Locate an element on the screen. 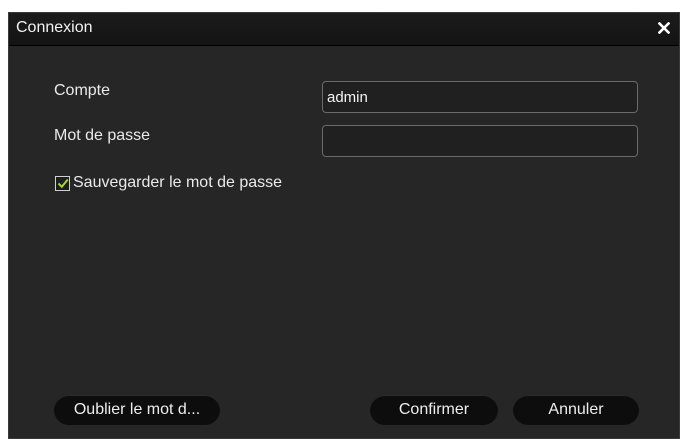 This screenshot has width=680, height=439. save-password-checkbox is located at coordinates (62, 183).